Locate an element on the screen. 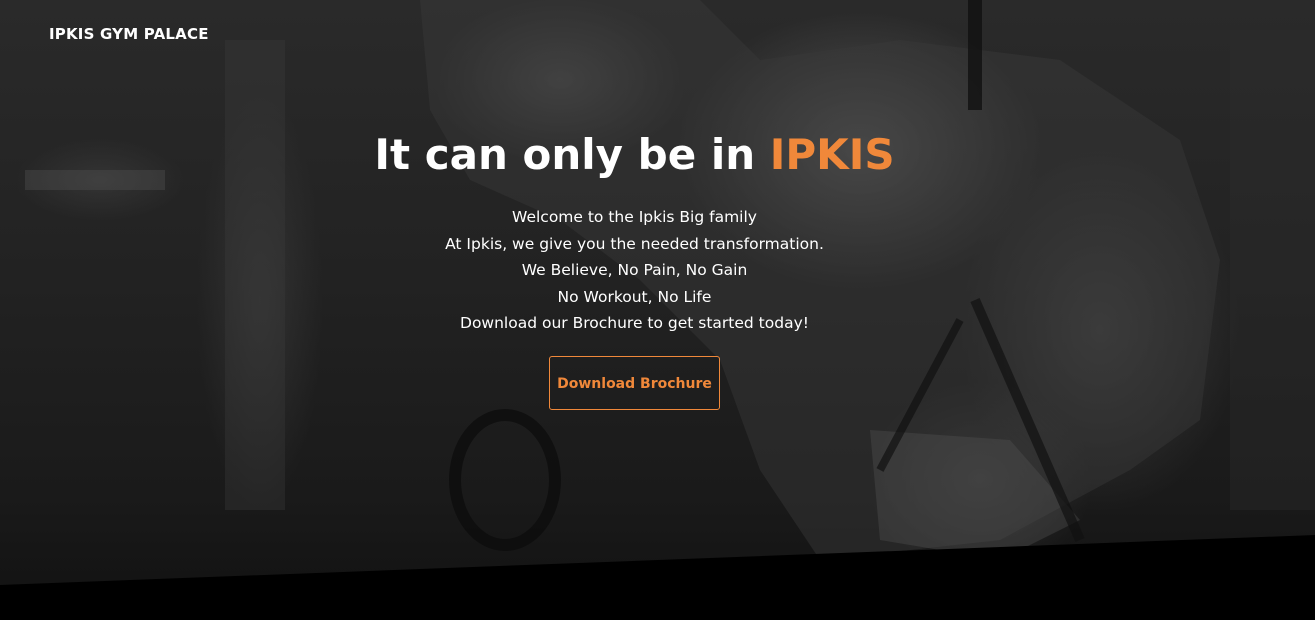 This screenshot has height=620, width=1315. hero-line: No Workout, No Life is located at coordinates (634, 296).